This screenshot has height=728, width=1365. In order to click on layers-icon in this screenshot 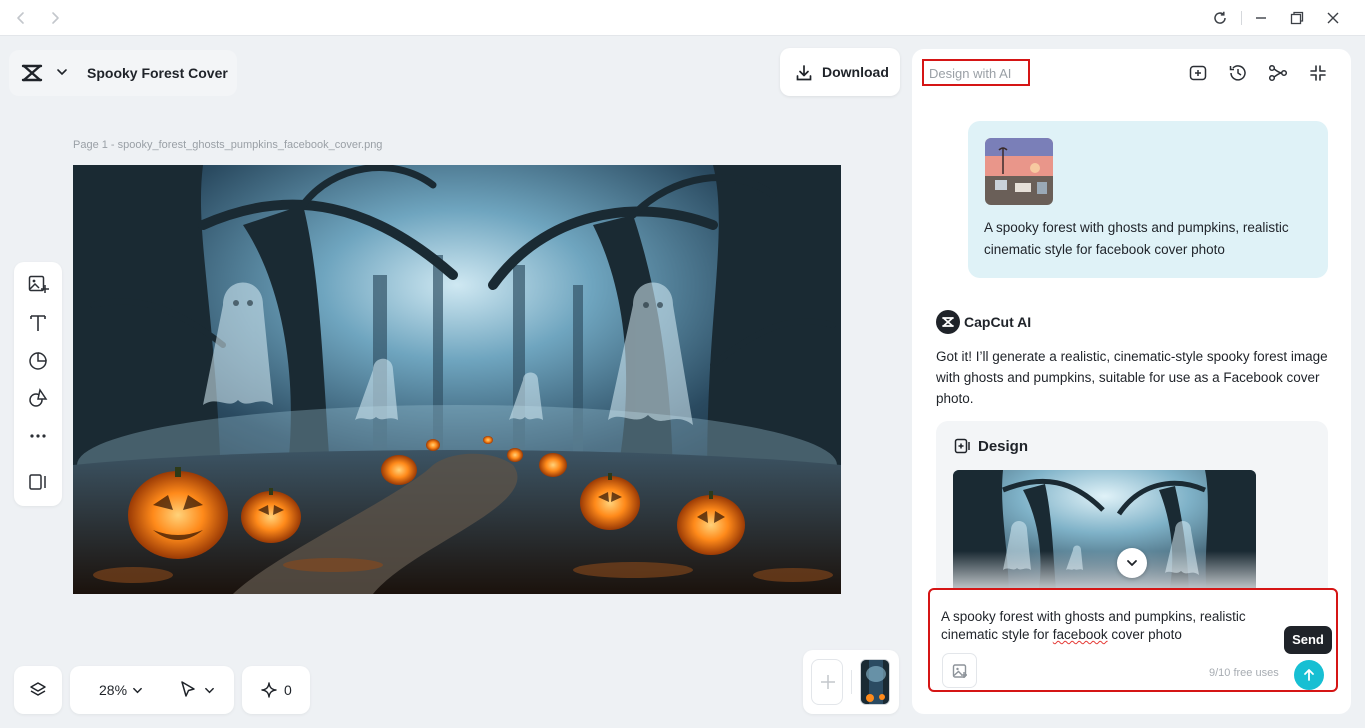, I will do `click(38, 690)`.